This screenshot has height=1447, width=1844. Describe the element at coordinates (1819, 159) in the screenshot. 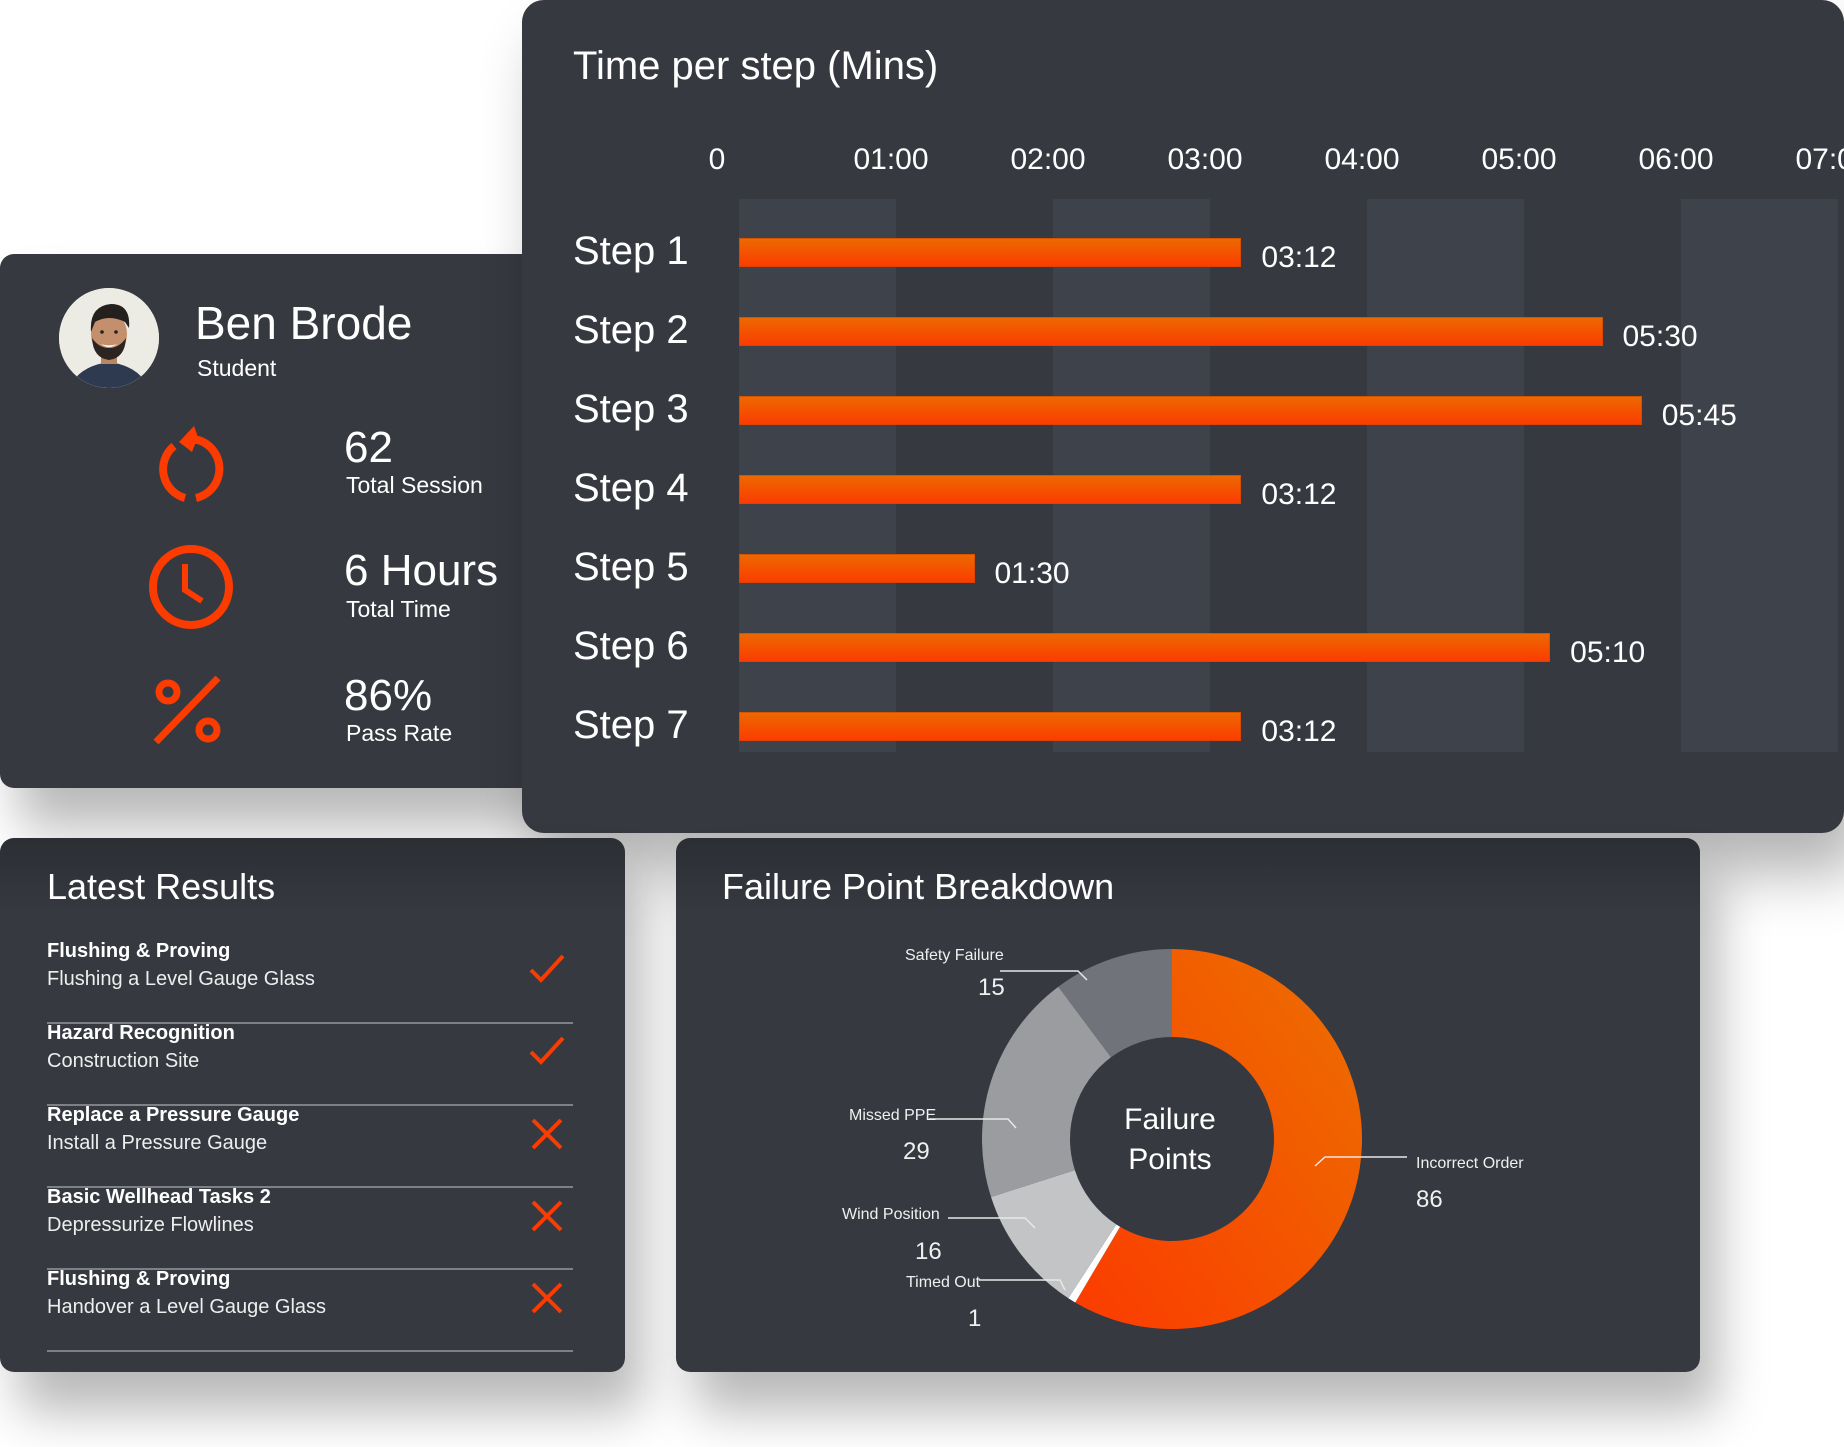

I see `x-tick-label: 07:00` at that location.